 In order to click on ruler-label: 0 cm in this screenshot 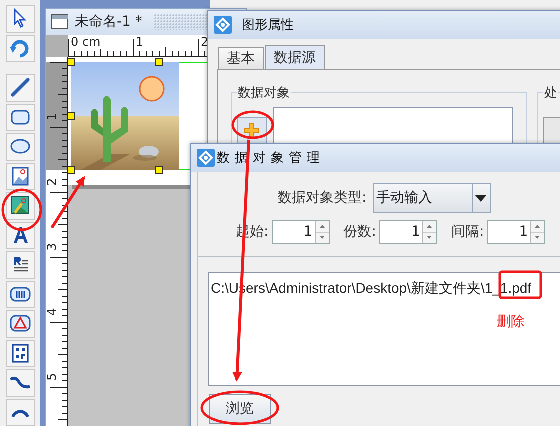, I will do `click(86, 42)`.